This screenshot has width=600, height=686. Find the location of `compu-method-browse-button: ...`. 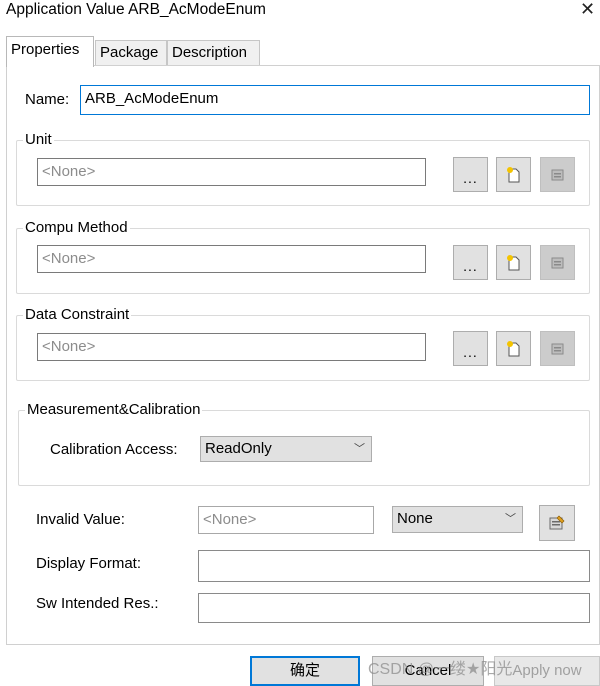

compu-method-browse-button: ... is located at coordinates (470, 262).